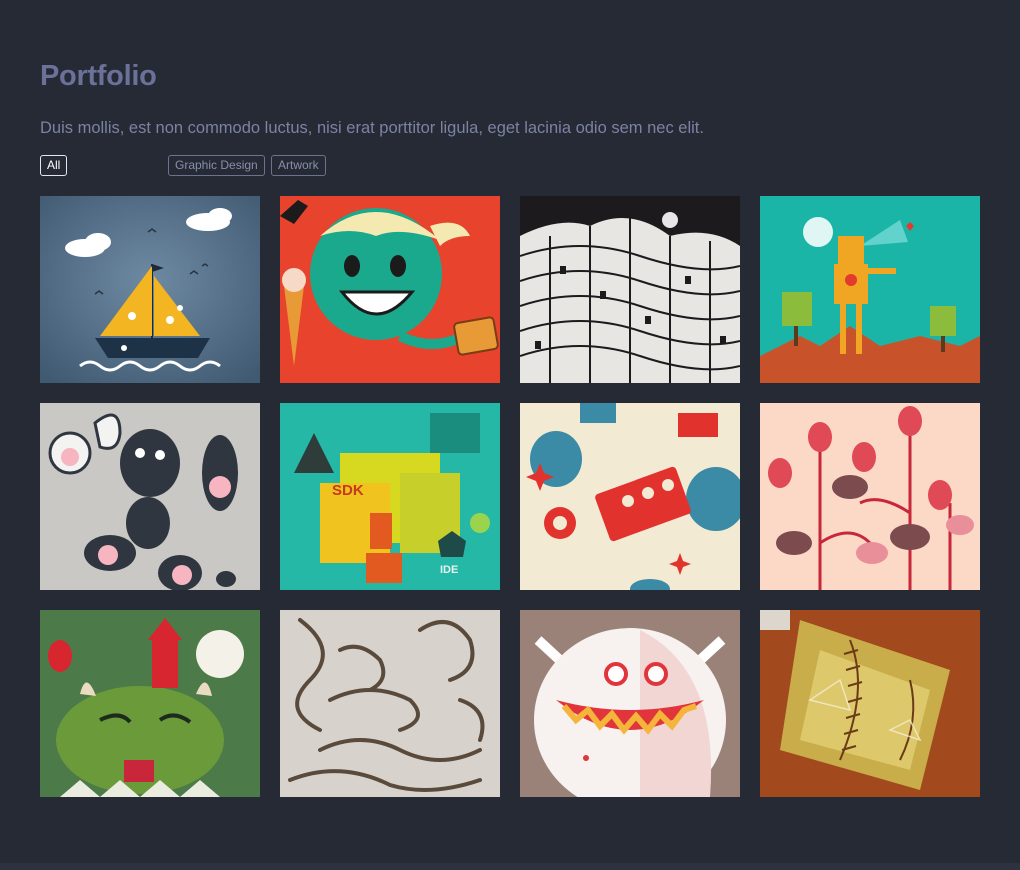 This screenshot has width=1020, height=870. I want to click on portfolio-tile-white-monster-grin, so click(630, 703).